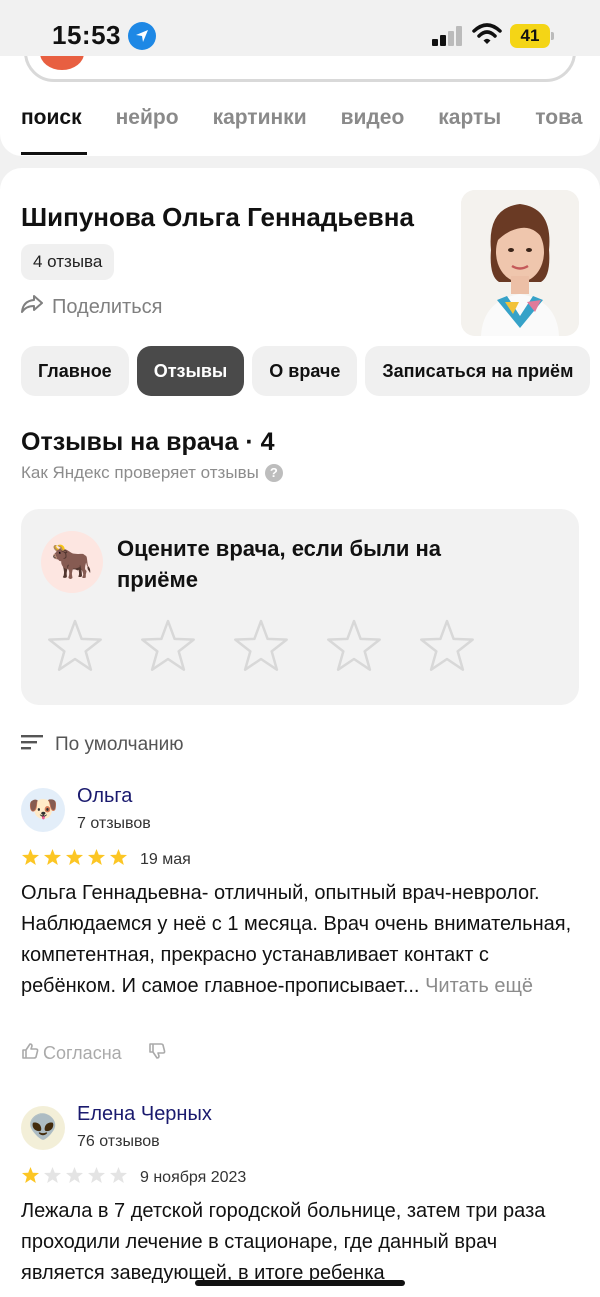 The height and width of the screenshot is (1297, 600). I want to click on dog-avatar-icon: 🐶, so click(43, 810).